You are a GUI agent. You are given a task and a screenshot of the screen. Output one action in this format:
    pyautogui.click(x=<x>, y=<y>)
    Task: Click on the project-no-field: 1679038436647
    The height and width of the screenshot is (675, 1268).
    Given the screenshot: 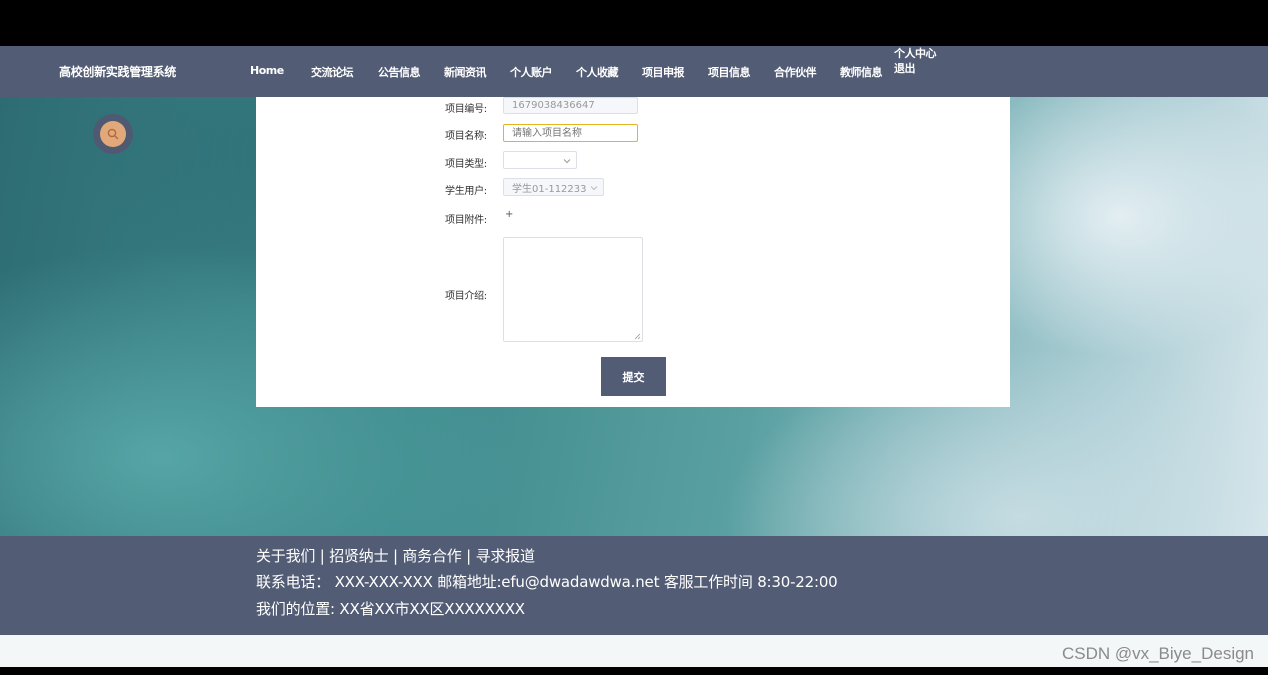 What is the action you would take?
    pyautogui.click(x=570, y=105)
    